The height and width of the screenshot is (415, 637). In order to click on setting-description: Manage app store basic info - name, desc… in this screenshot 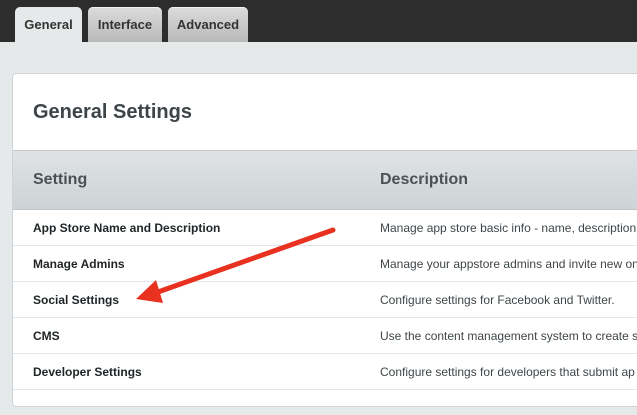, I will do `click(508, 228)`.